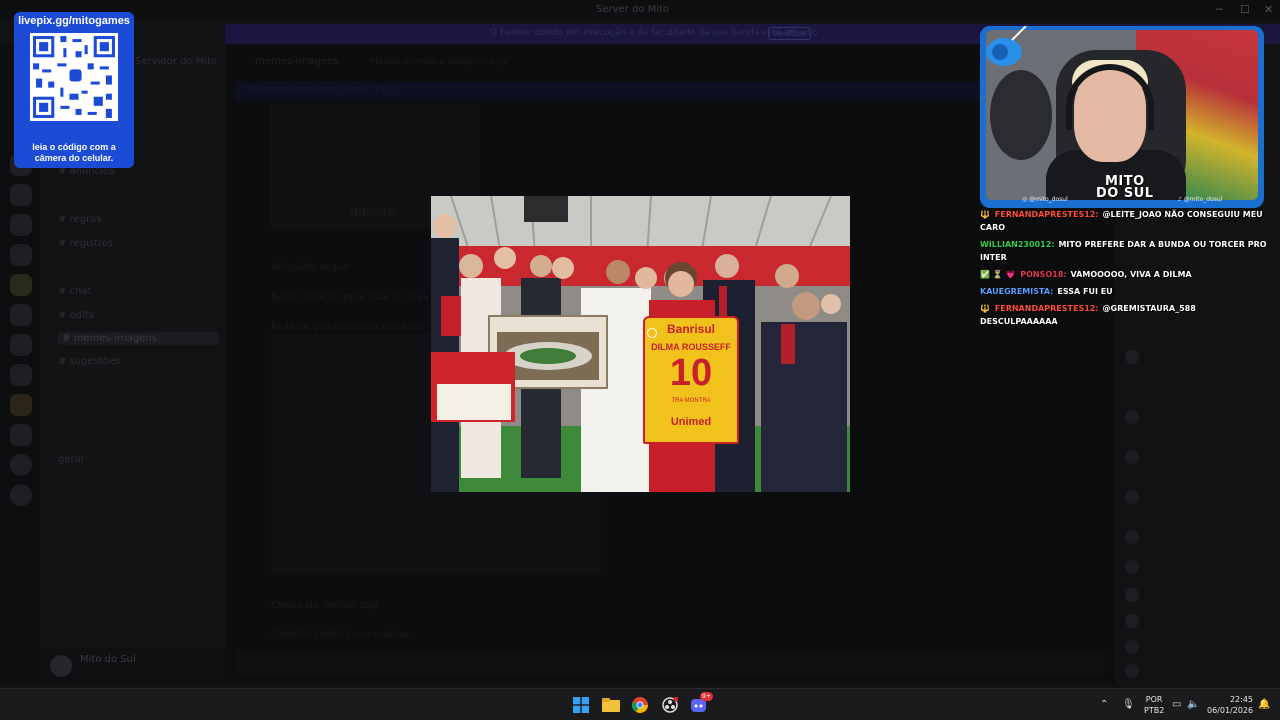  I want to click on zoom-cursor-icon, so click(652, 333).